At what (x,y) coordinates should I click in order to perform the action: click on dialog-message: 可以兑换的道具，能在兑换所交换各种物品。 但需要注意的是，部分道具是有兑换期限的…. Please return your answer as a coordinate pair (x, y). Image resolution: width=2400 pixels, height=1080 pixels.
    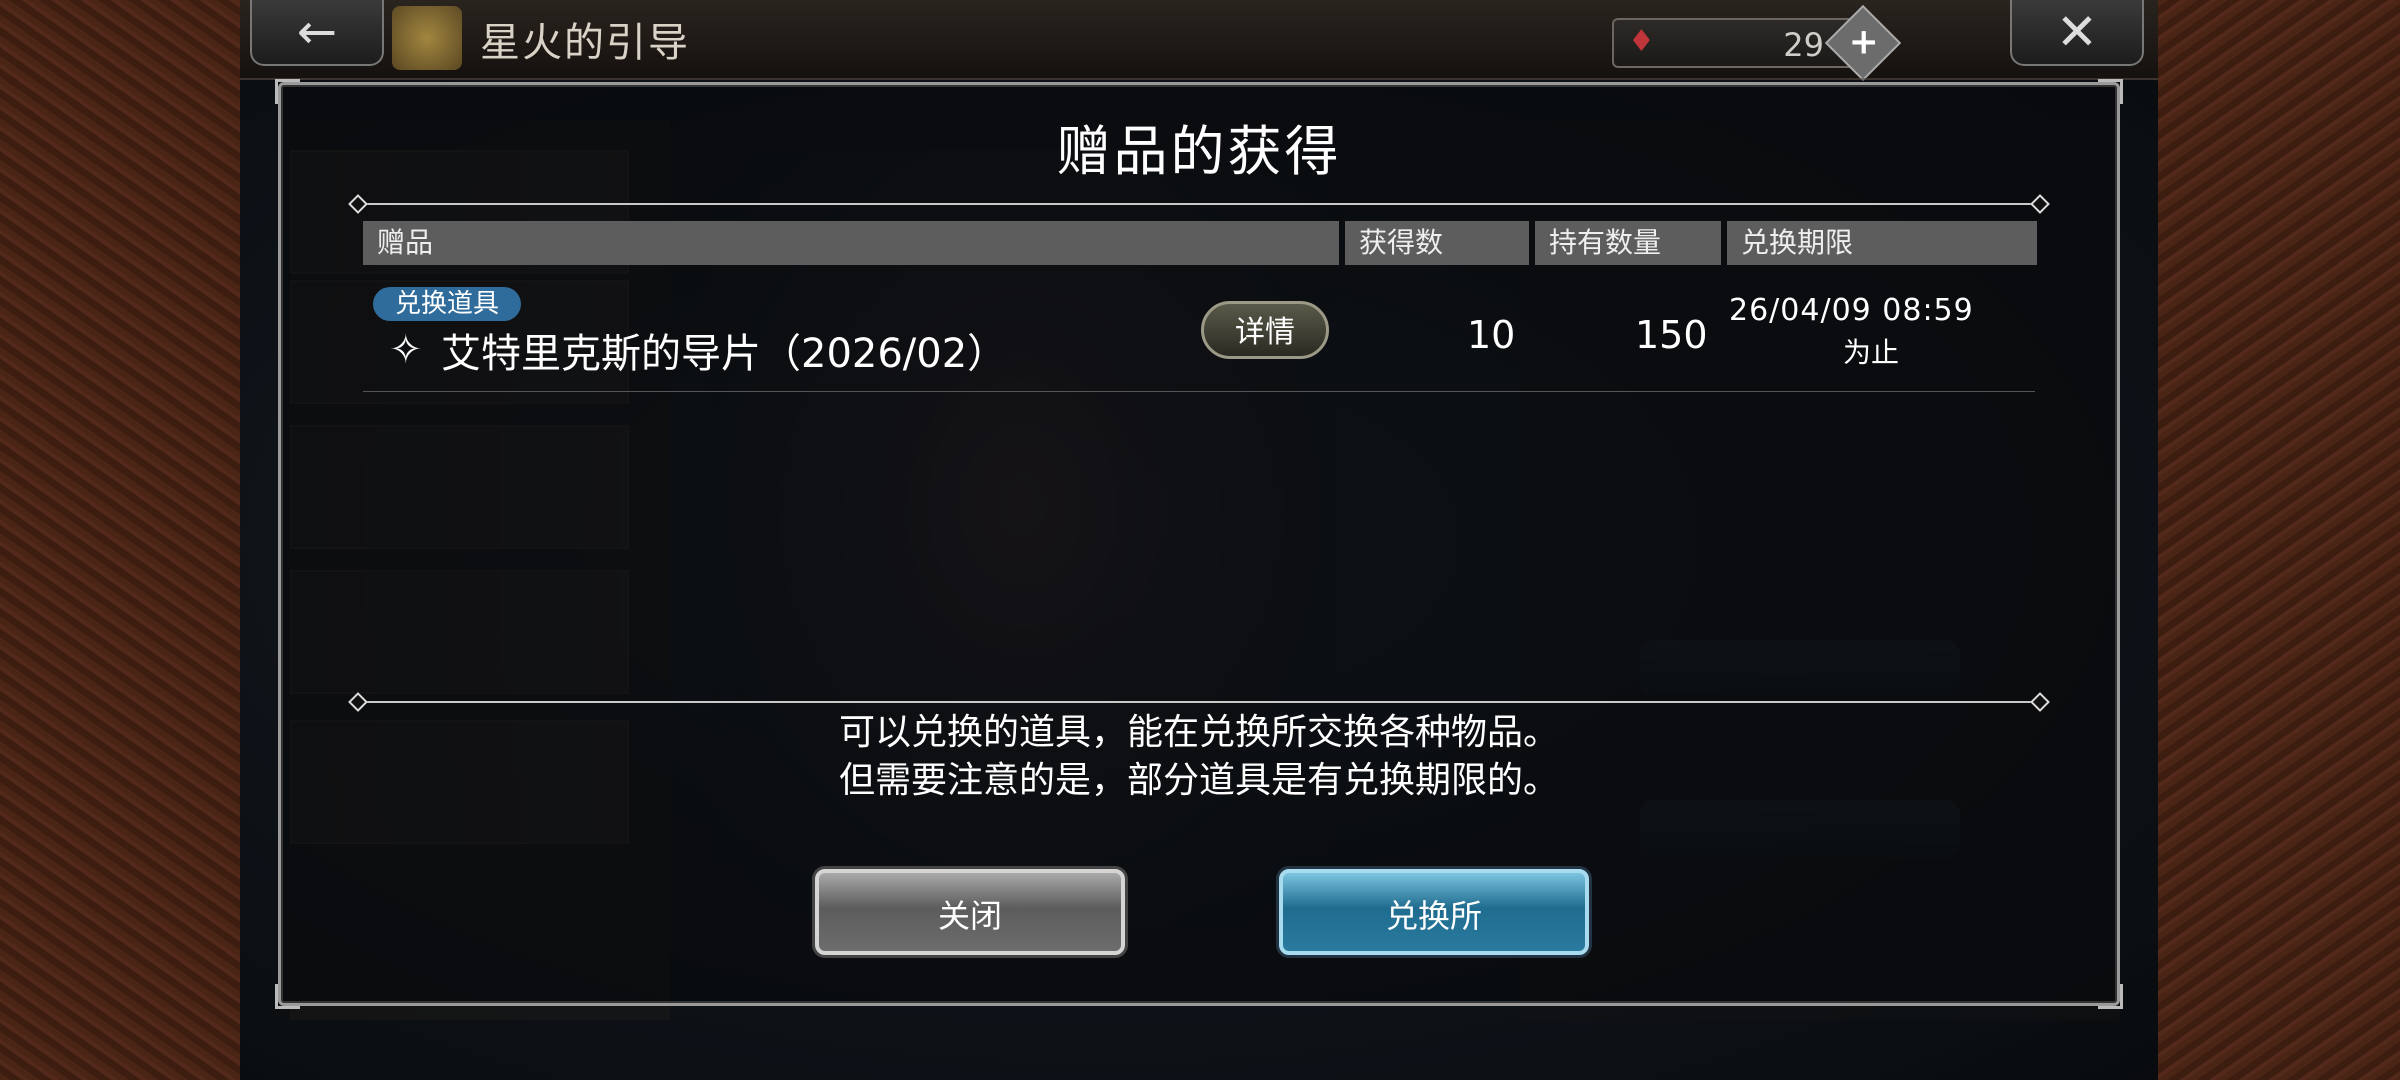
    Looking at the image, I should click on (1199, 757).